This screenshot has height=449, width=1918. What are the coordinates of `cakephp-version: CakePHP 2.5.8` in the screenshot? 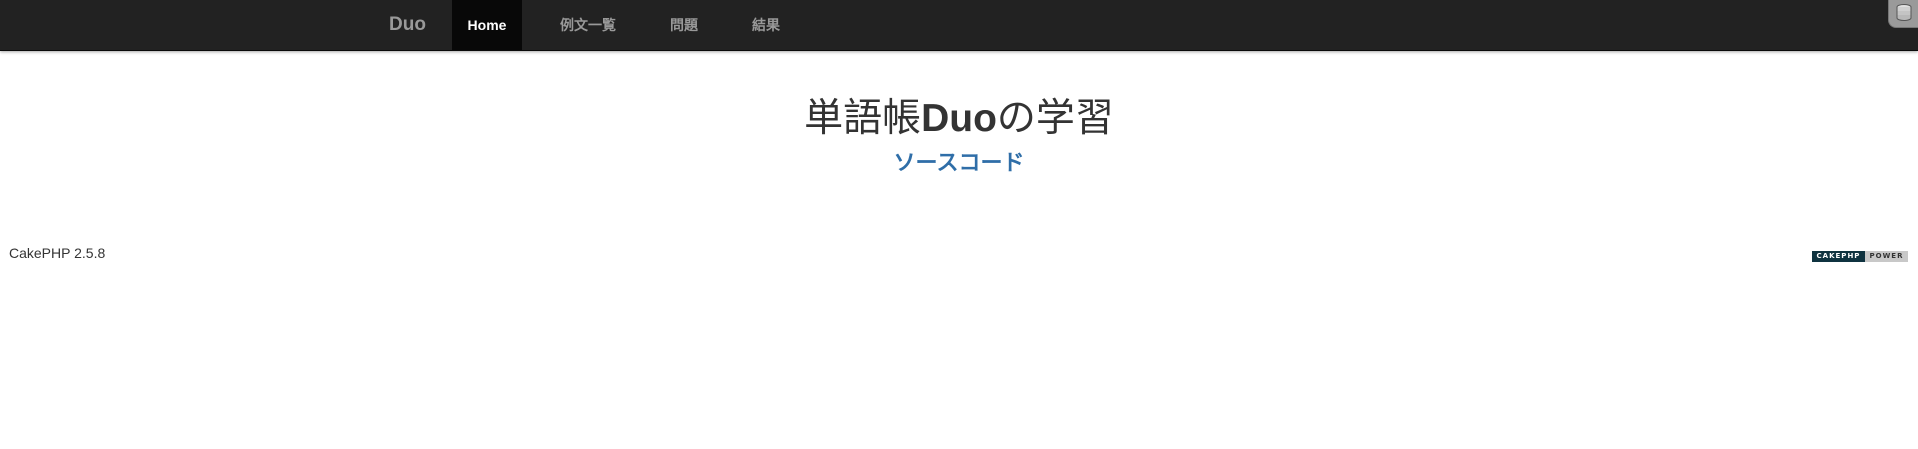 It's located at (57, 253).